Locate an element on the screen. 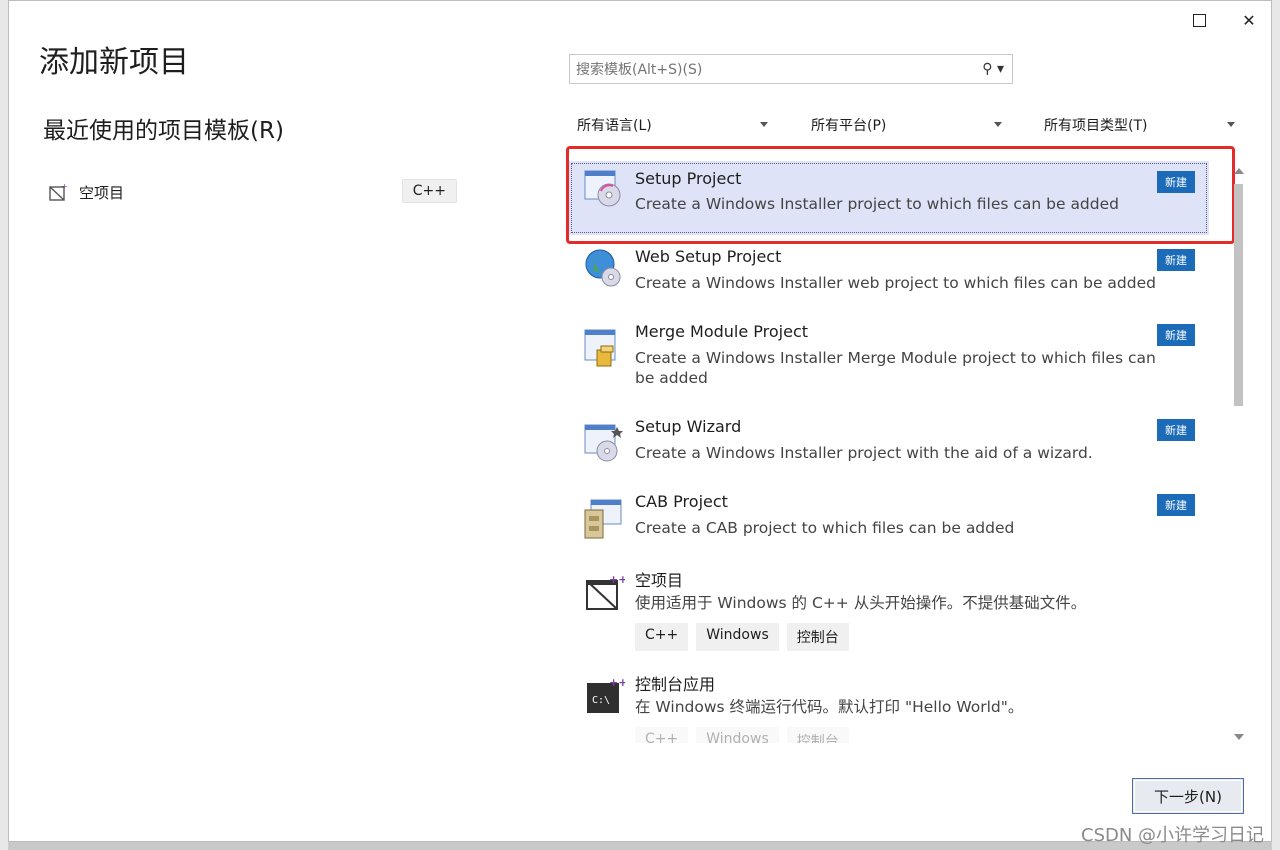 The image size is (1280, 850). scrollbar-thumb is located at coordinates (1238, 295).